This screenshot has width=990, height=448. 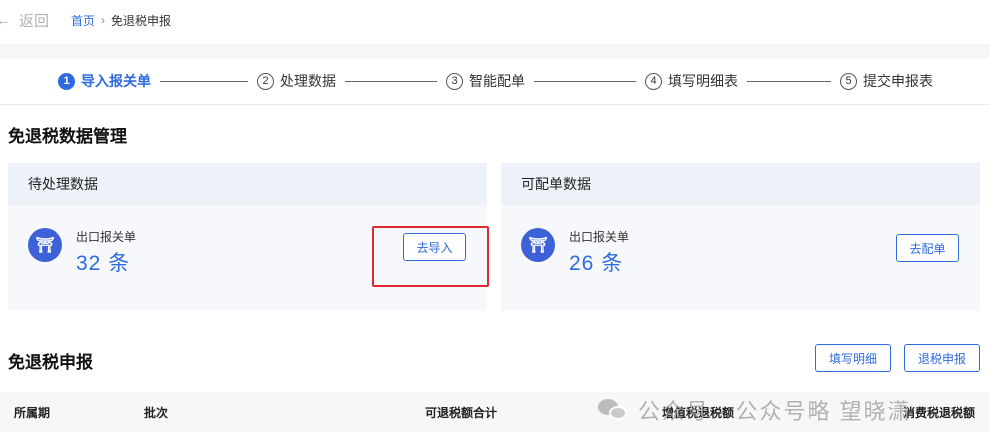 I want to click on step-4: 4 填写明细表, so click(x=691, y=81).